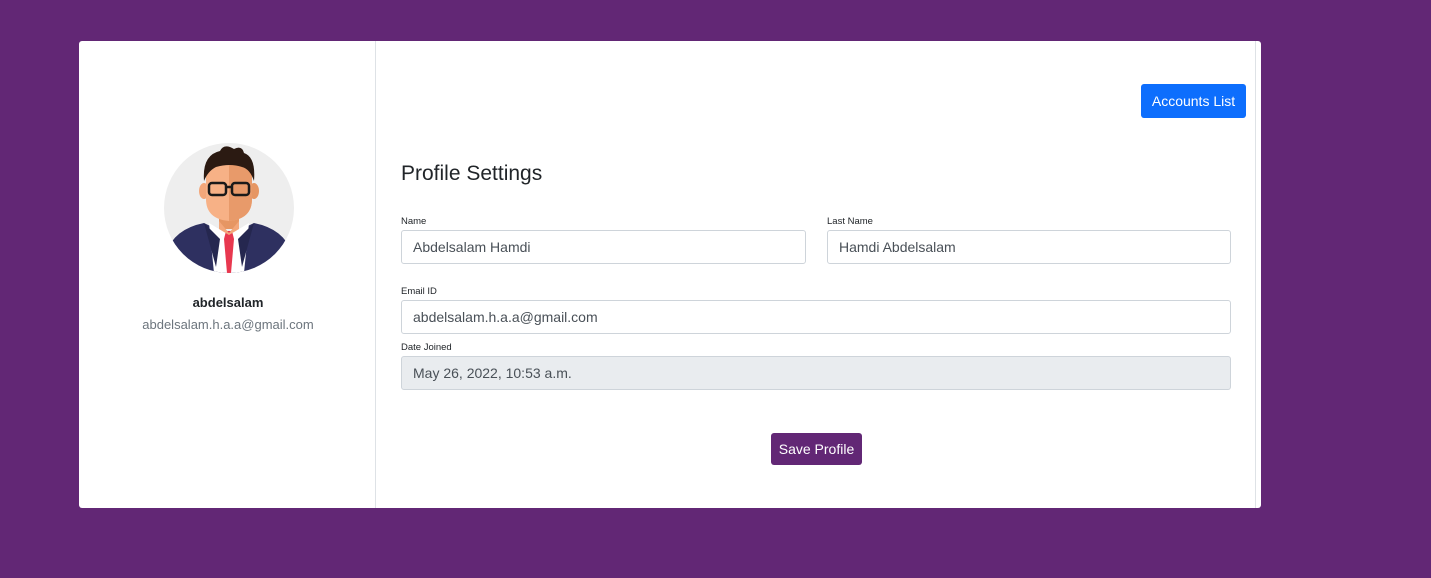 The height and width of the screenshot is (578, 1431). What do you see at coordinates (1193, 101) in the screenshot?
I see `accounts-list-button: Accounts List` at bounding box center [1193, 101].